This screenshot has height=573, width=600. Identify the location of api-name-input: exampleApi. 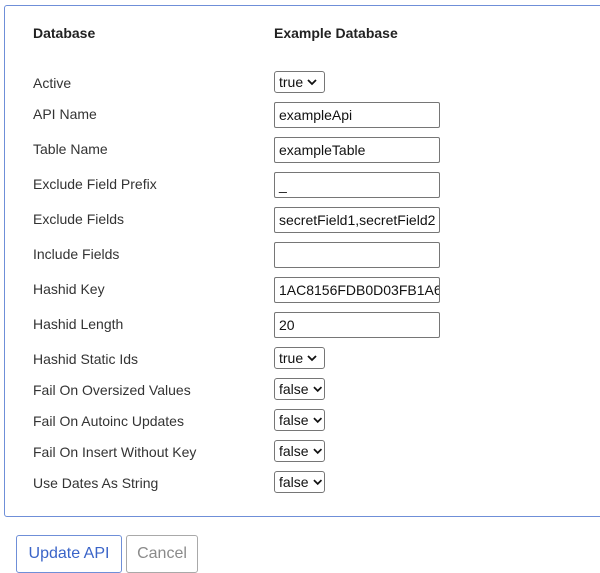
(357, 115).